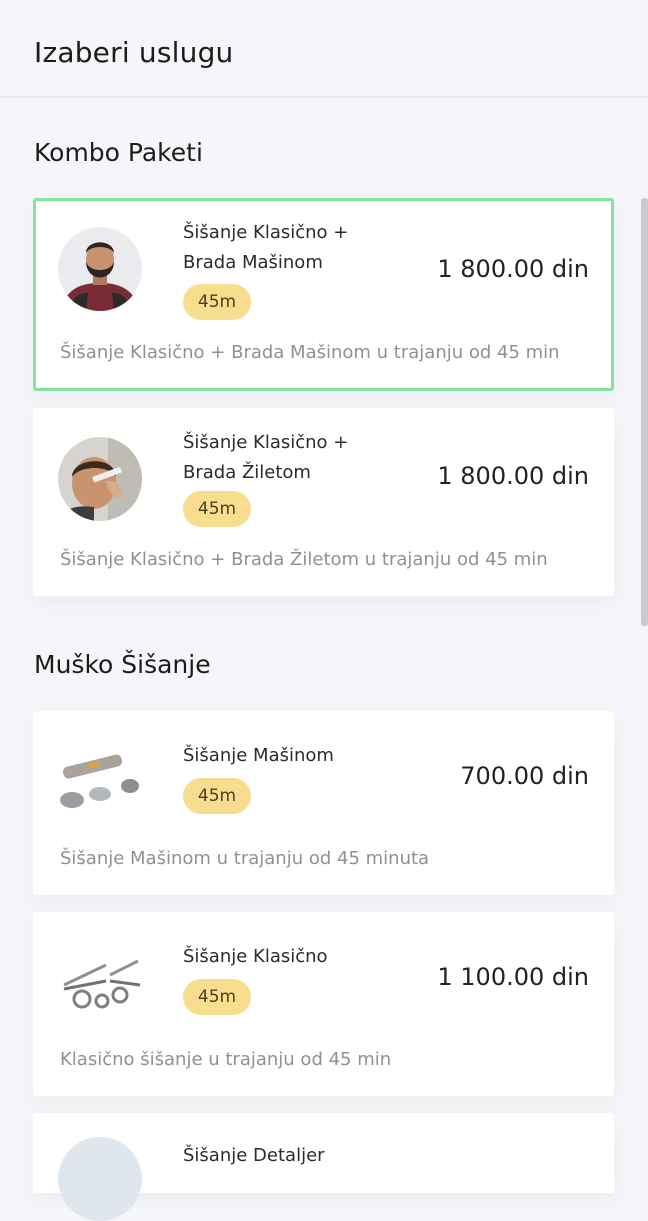 Image resolution: width=648 pixels, height=1221 pixels. I want to click on service-name: Šišanje Detaljer, so click(254, 1155).